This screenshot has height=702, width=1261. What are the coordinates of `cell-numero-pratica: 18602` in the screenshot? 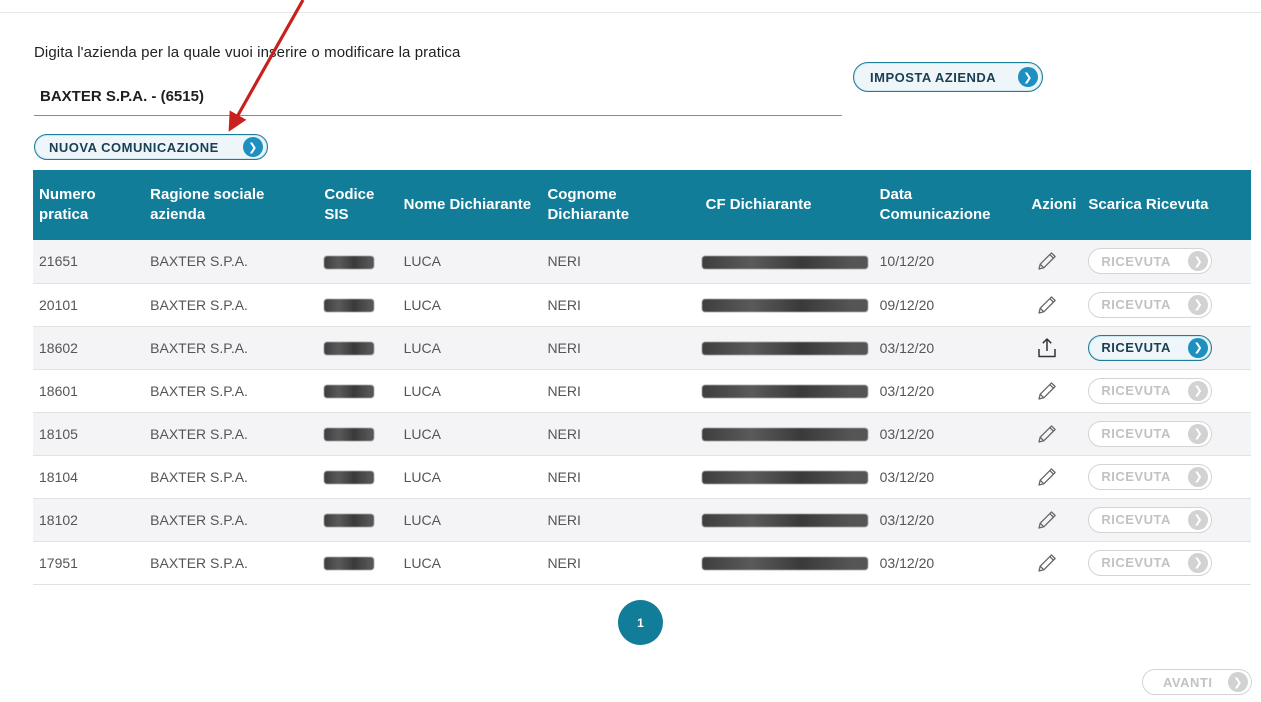 It's located at (89, 348).